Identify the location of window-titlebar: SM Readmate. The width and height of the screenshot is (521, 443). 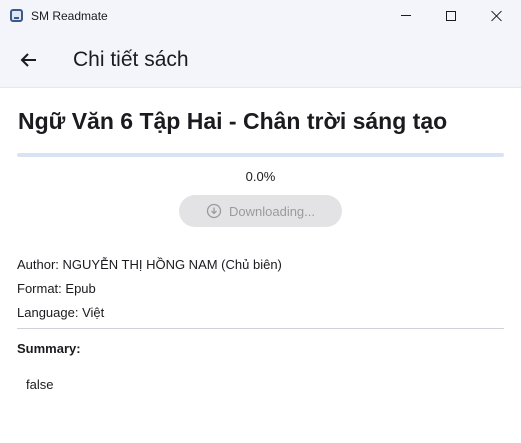
(260, 15).